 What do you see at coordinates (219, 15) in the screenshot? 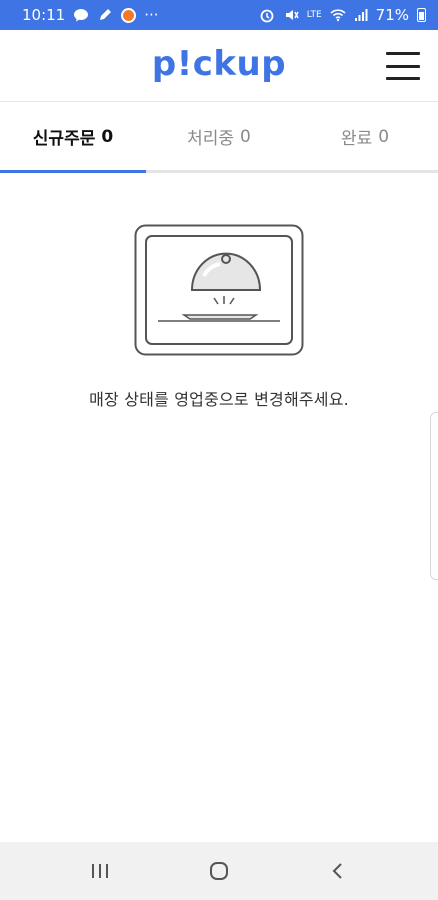
I see `status-bar: 10:11 ··· LTE 71%` at bounding box center [219, 15].